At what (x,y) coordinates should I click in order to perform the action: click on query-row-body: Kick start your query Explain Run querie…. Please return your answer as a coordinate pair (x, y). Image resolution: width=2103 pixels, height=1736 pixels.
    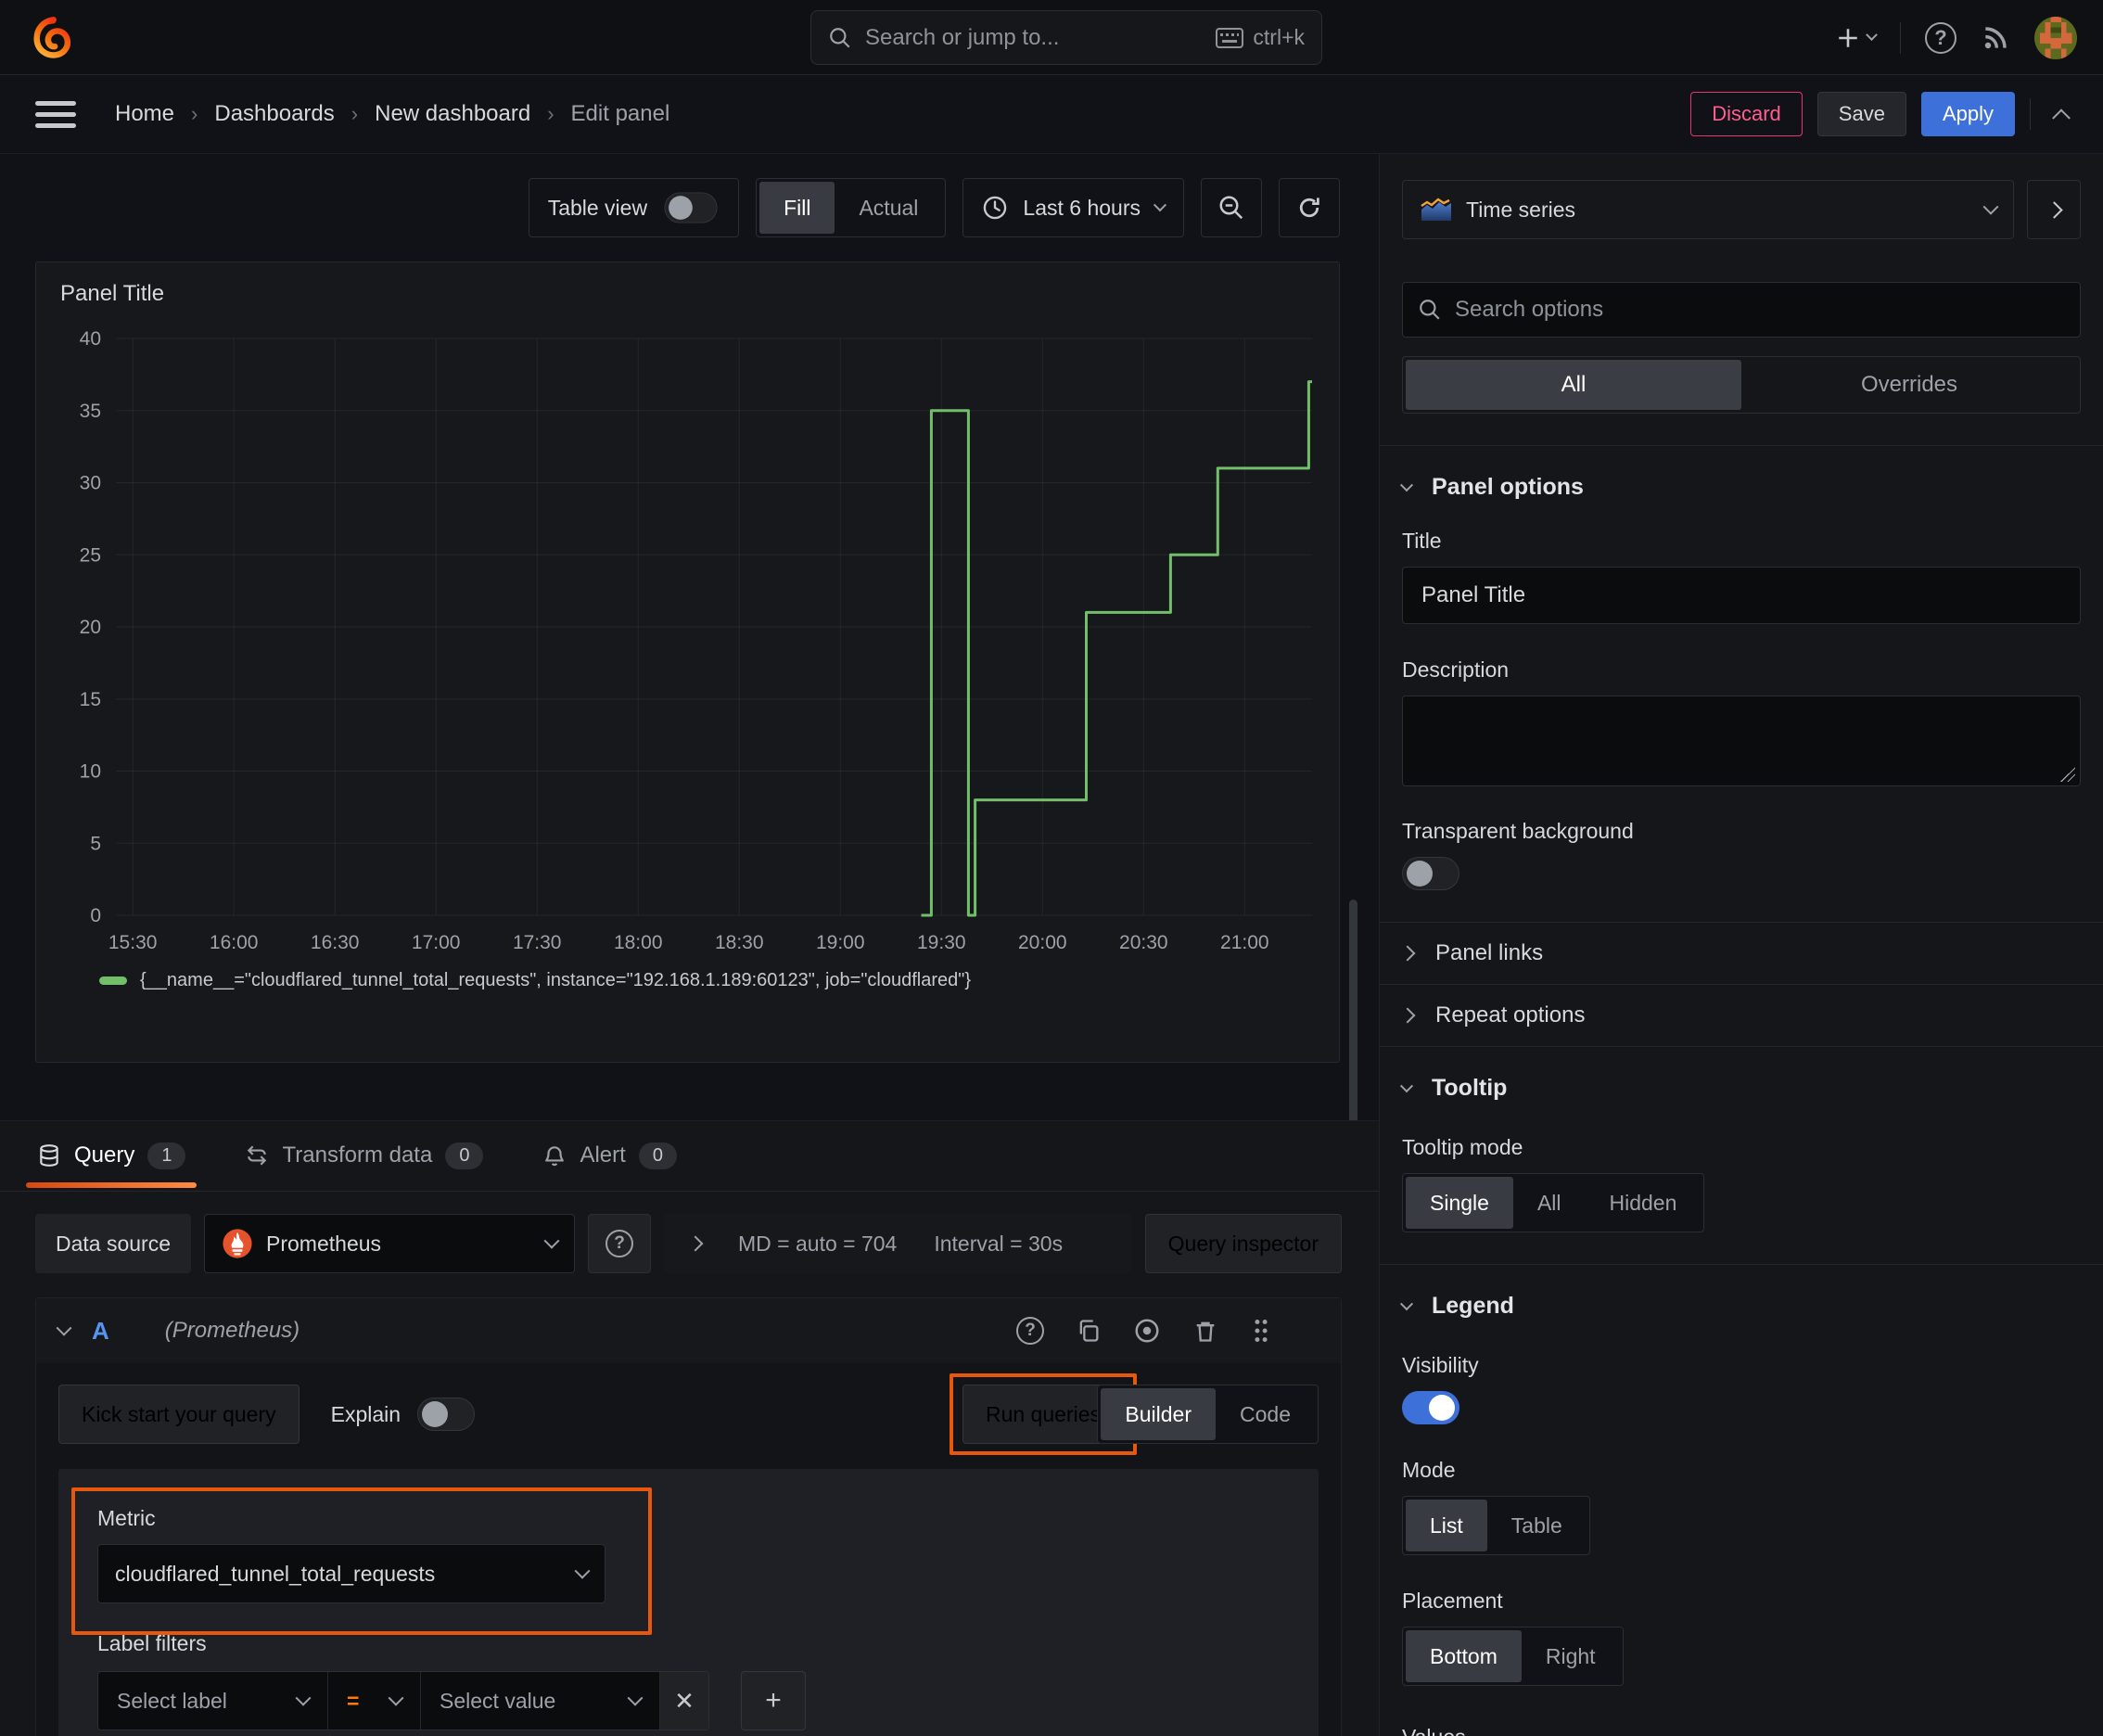
    Looking at the image, I should click on (688, 1549).